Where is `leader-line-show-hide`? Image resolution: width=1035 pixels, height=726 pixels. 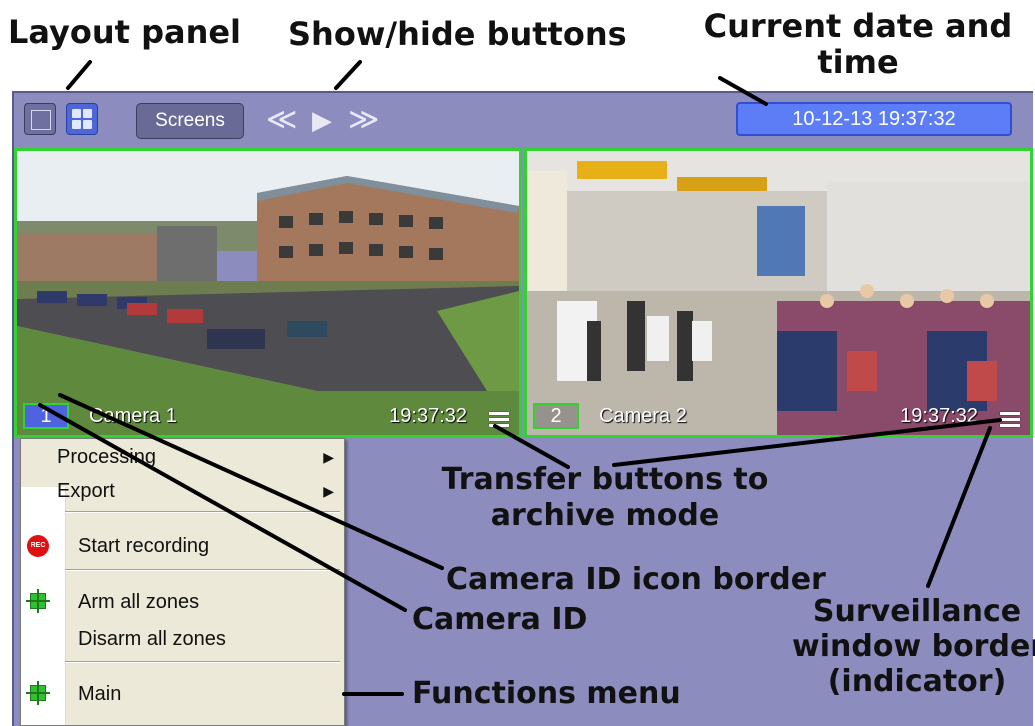 leader-line-show-hide is located at coordinates (348, 75).